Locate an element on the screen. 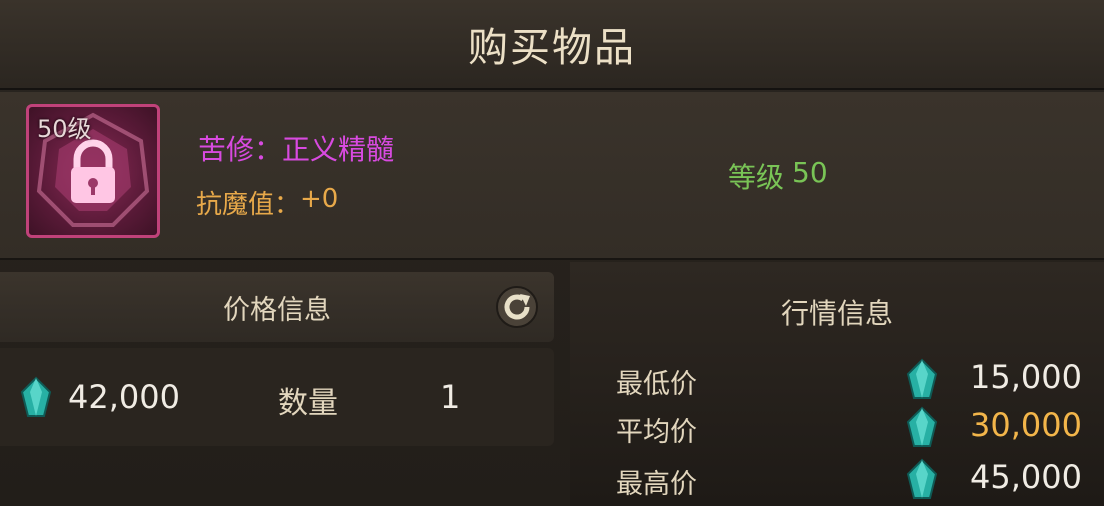  market-row-value: 45,000 is located at coordinates (1026, 477).